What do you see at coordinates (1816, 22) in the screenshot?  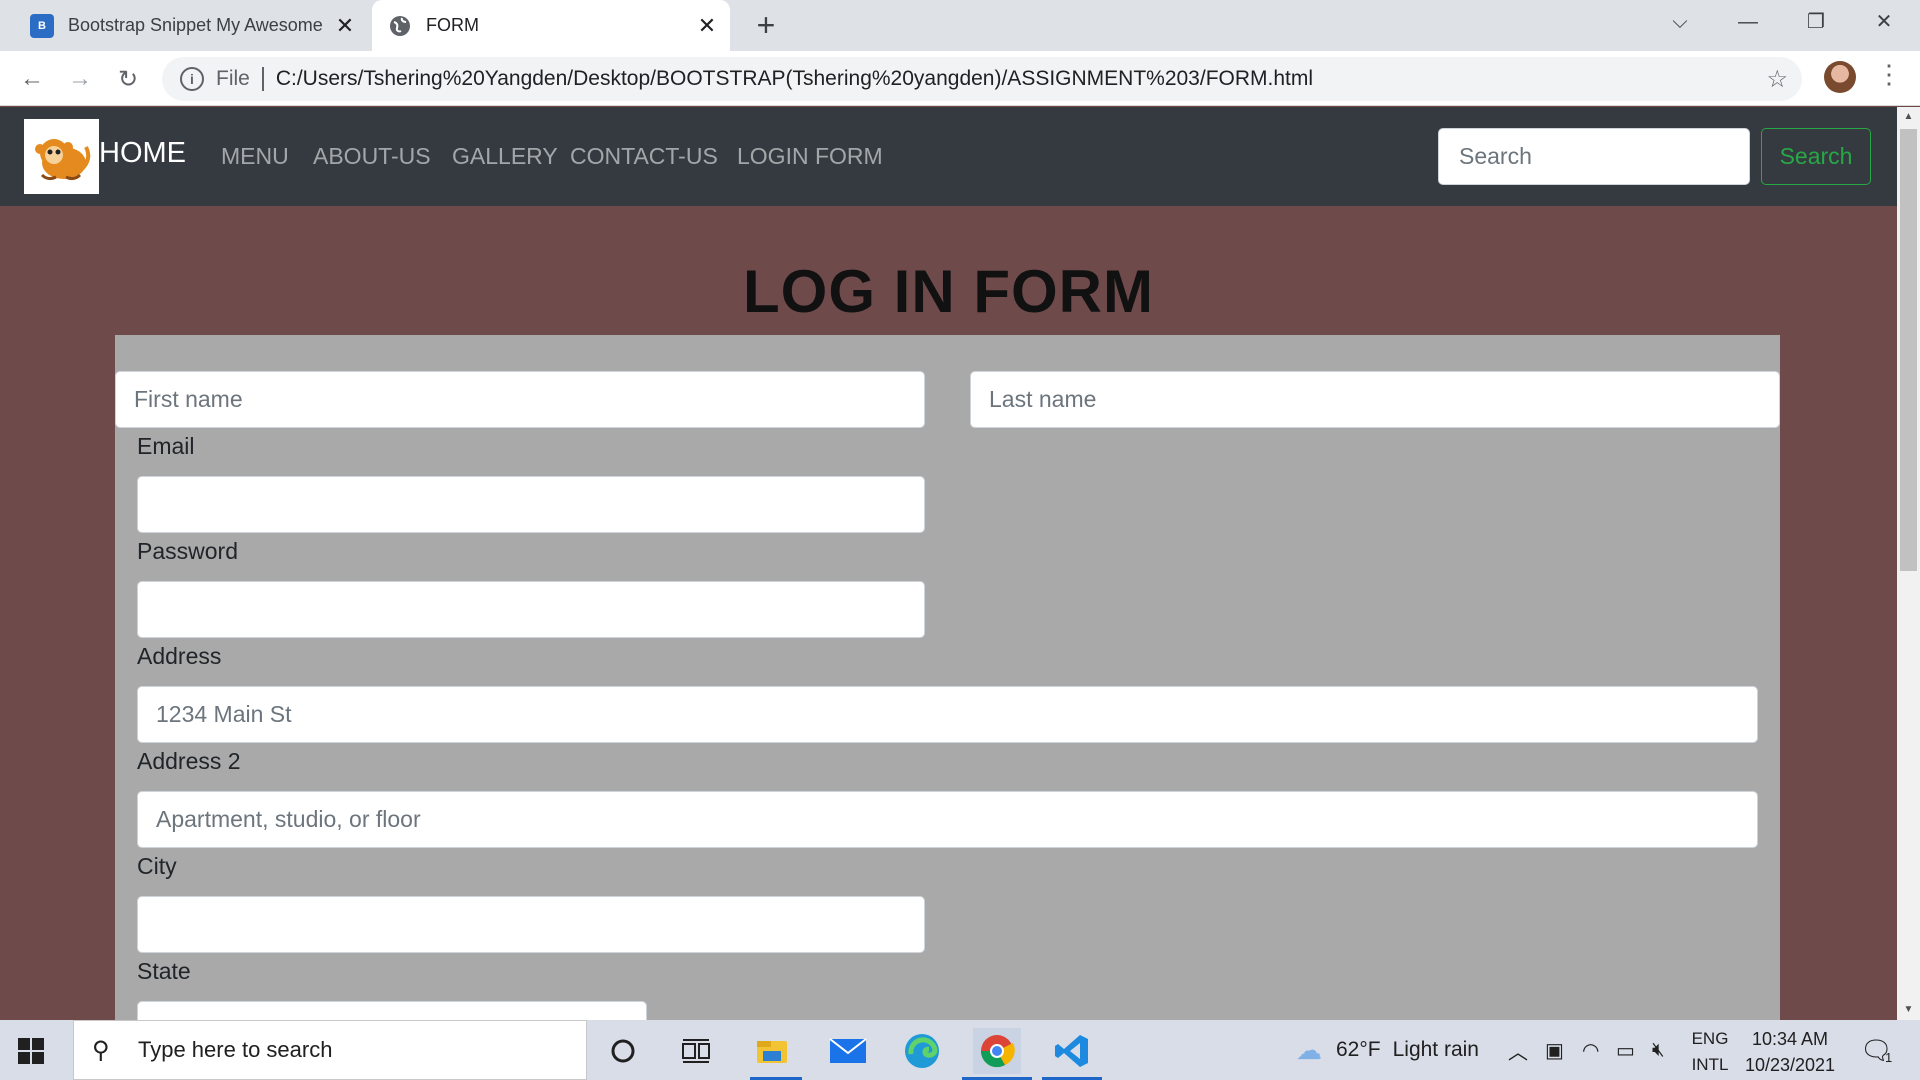 I see `restore-button: ❐` at bounding box center [1816, 22].